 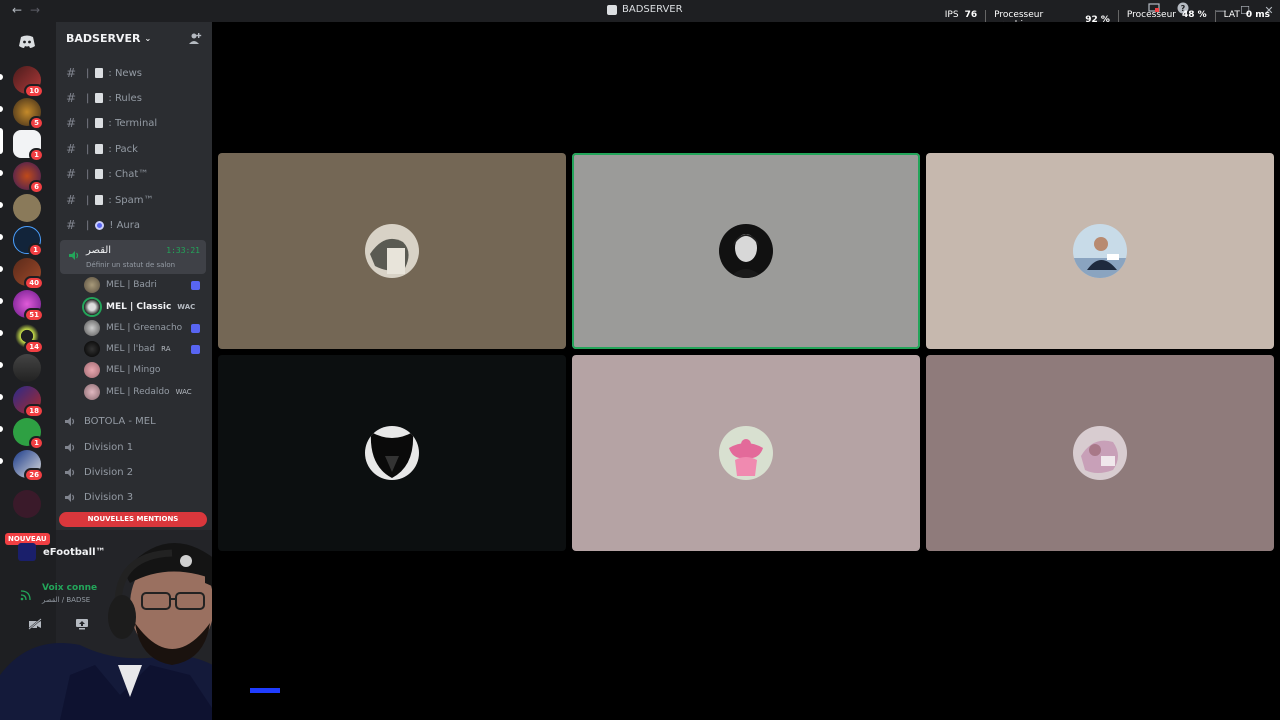 What do you see at coordinates (109, 497) in the screenshot?
I see `channel-label: Division 3` at bounding box center [109, 497].